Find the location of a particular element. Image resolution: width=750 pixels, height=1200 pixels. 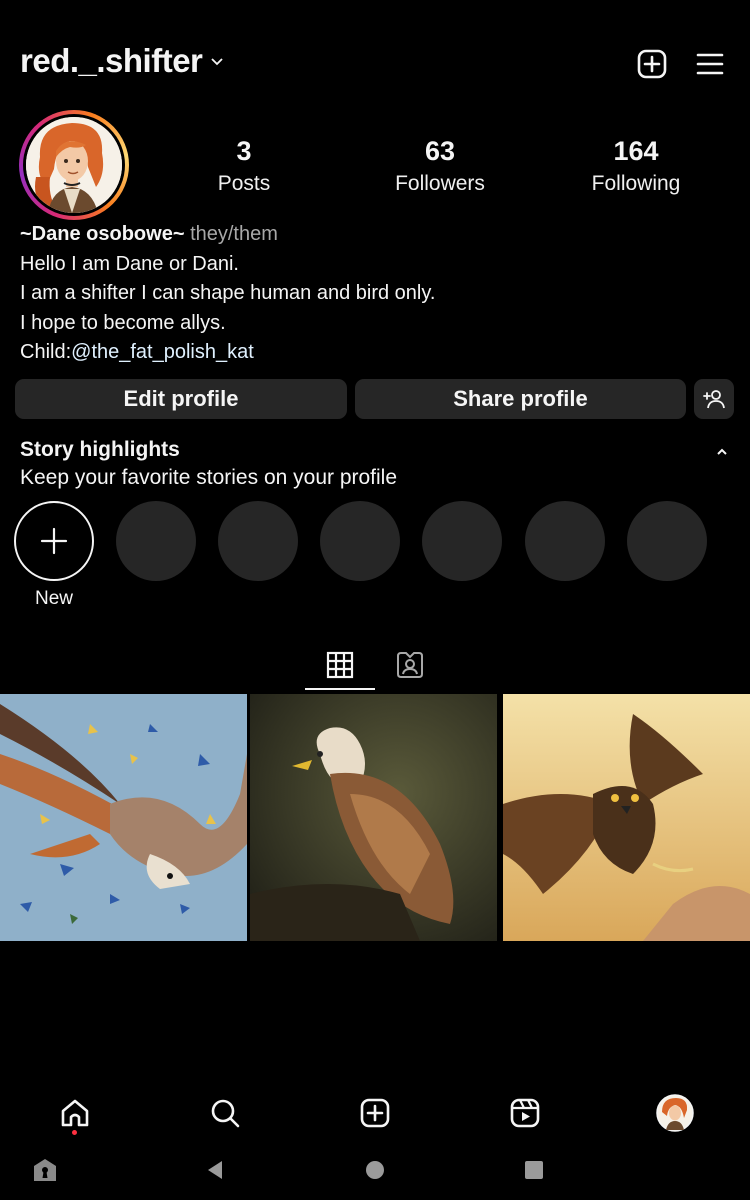

grid-icon is located at coordinates (340, 665).